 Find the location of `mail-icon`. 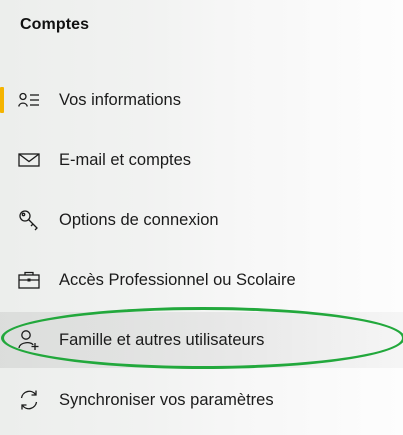

mail-icon is located at coordinates (29, 160).